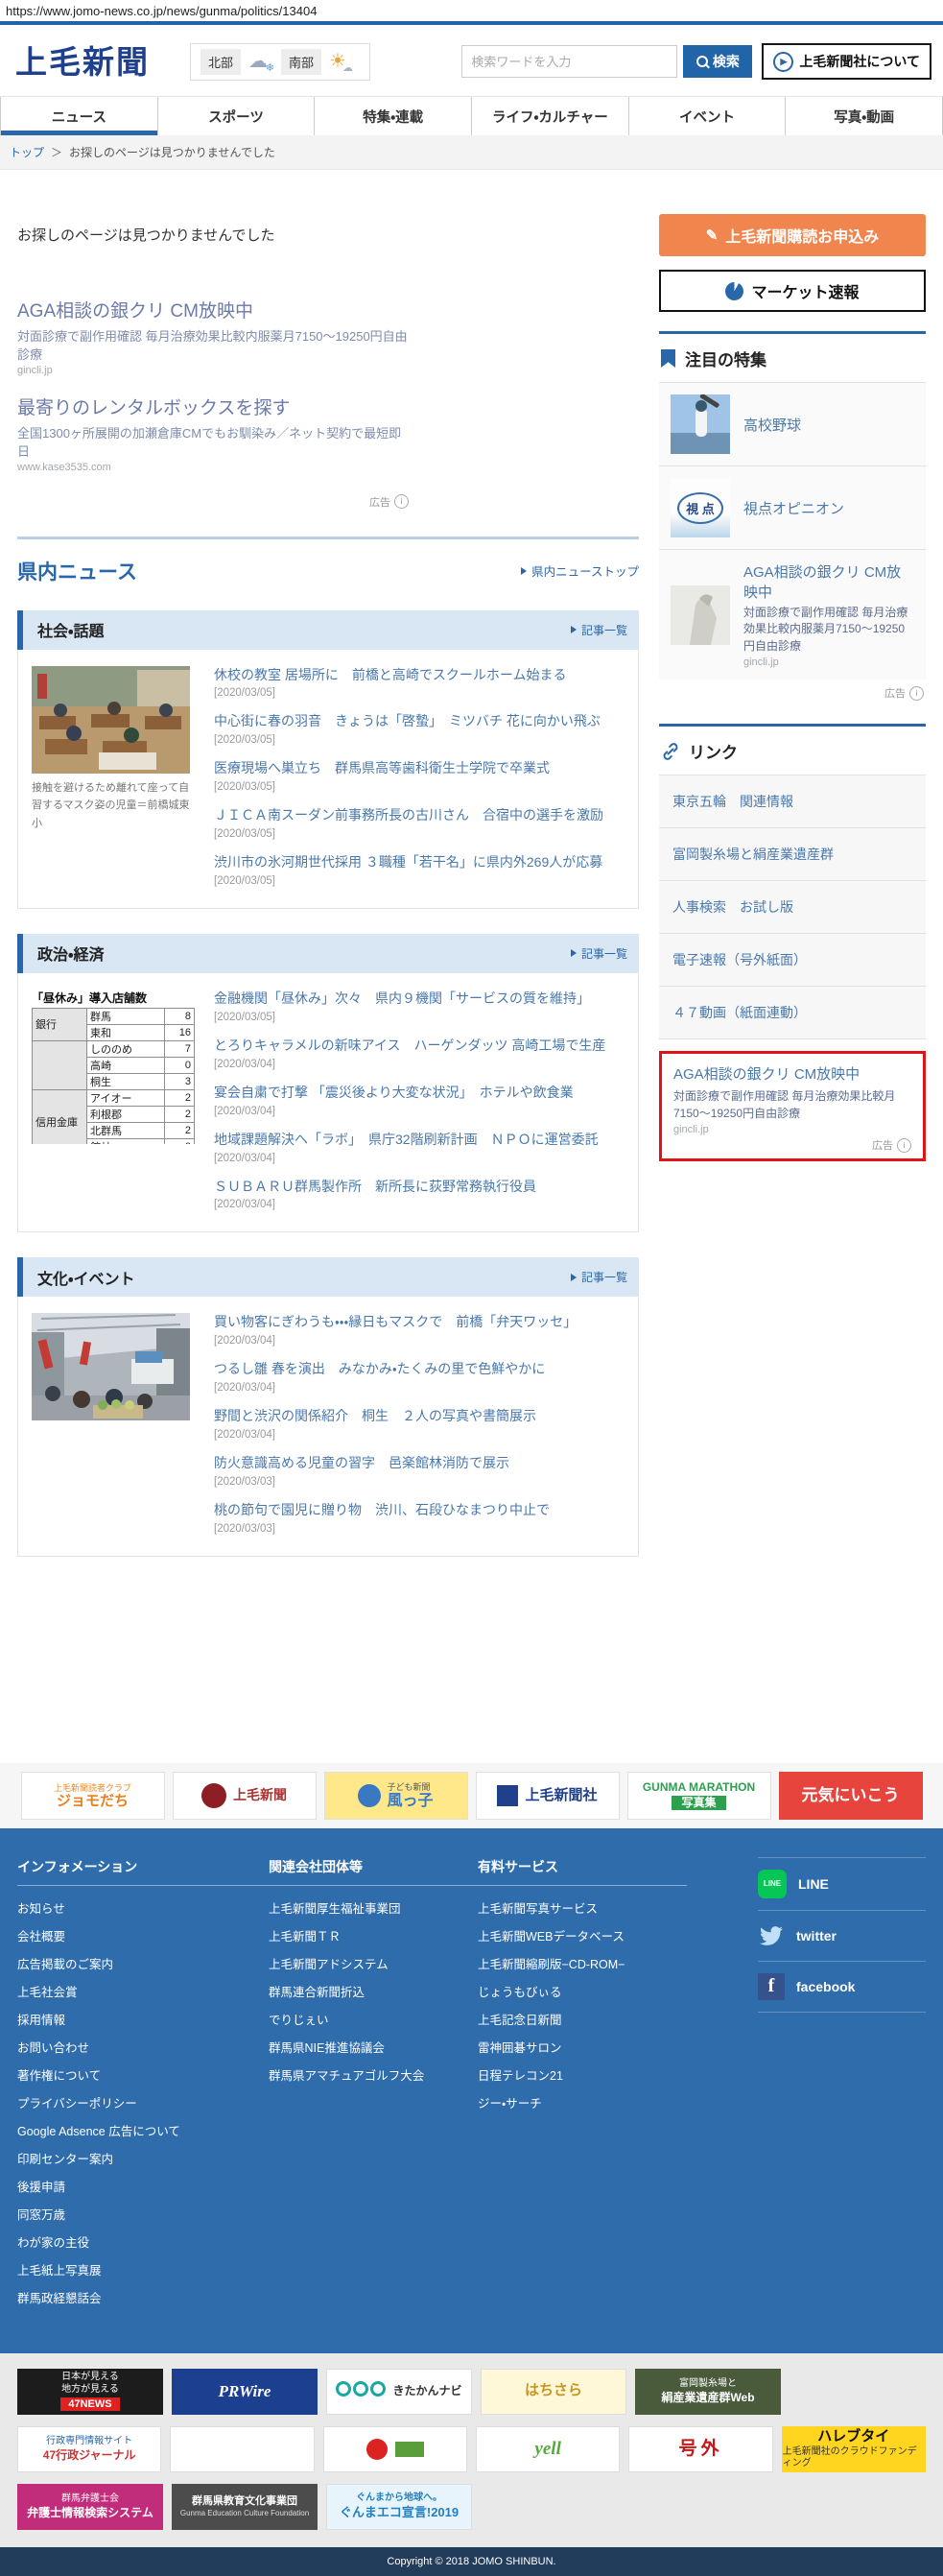 This screenshot has height=2576, width=943. What do you see at coordinates (850, 1795) in the screenshot?
I see `banner-genki: 元気にいこう` at bounding box center [850, 1795].